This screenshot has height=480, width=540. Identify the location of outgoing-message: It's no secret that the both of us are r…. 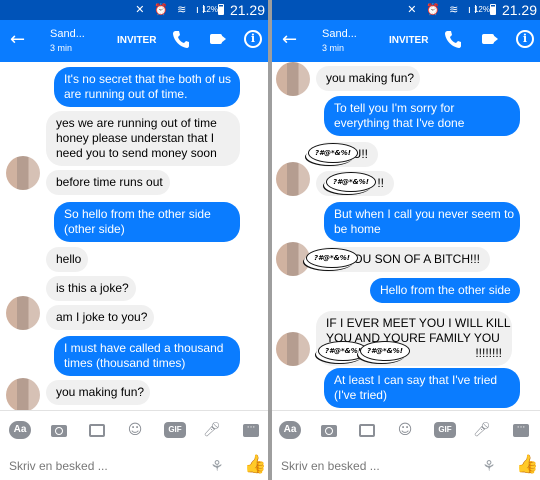
(147, 87).